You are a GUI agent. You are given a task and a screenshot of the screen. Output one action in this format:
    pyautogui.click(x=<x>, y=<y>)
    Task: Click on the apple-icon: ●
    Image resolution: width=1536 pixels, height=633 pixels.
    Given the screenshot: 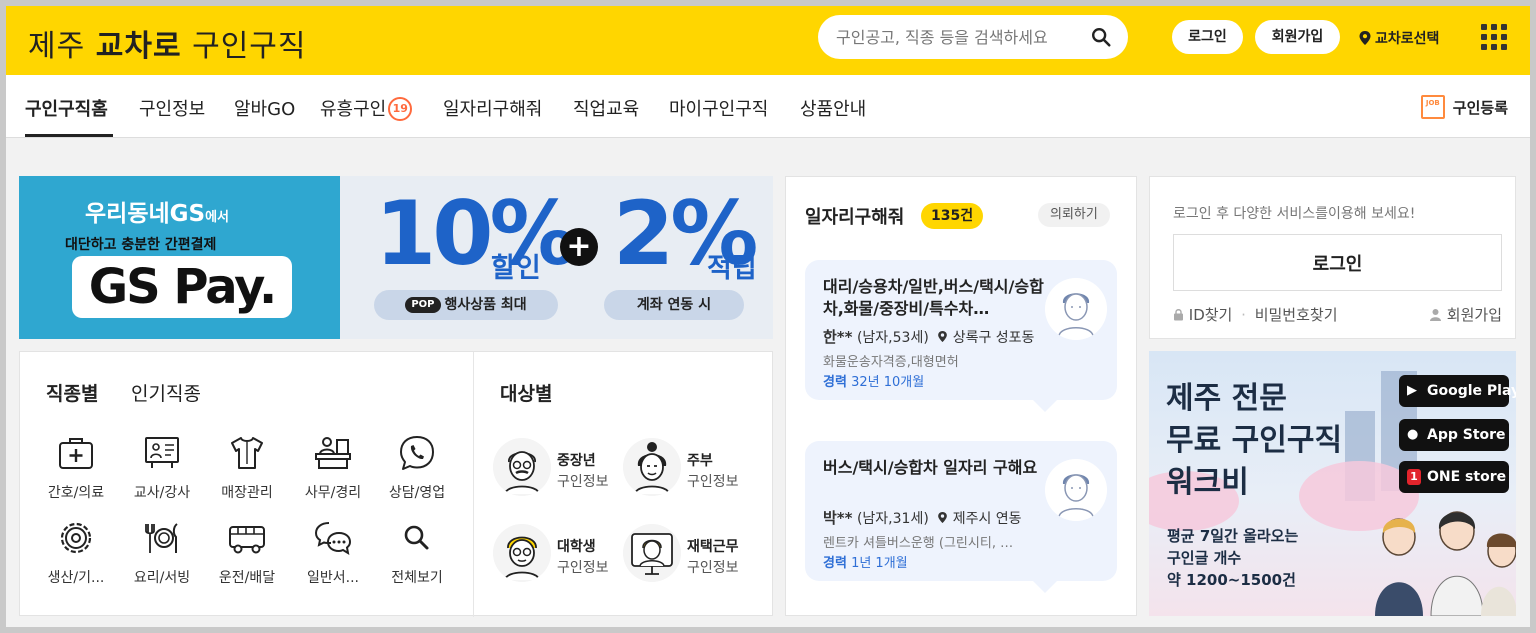 What is the action you would take?
    pyautogui.click(x=1413, y=434)
    